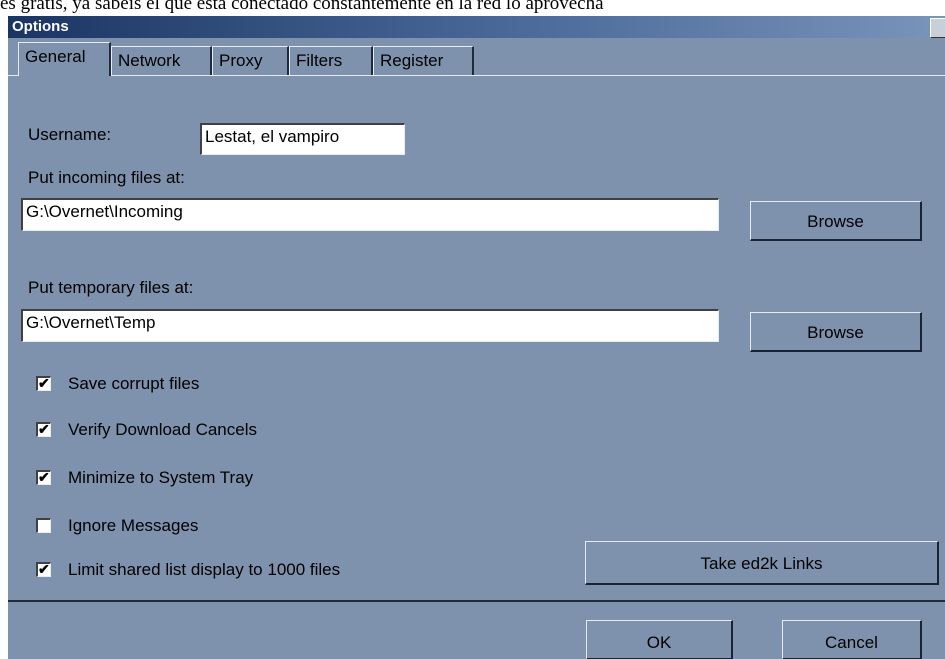 The image size is (945, 659). I want to click on ok-label: OK, so click(659, 642).